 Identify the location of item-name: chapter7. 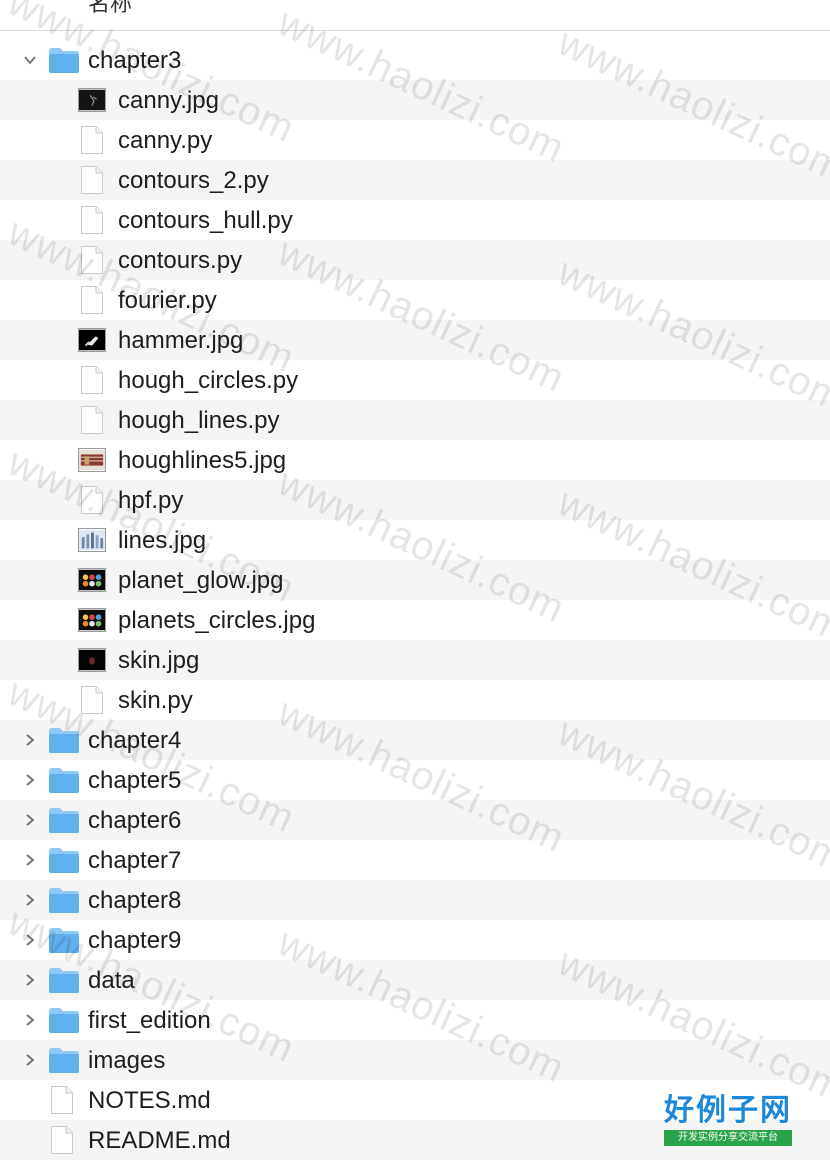
(135, 860).